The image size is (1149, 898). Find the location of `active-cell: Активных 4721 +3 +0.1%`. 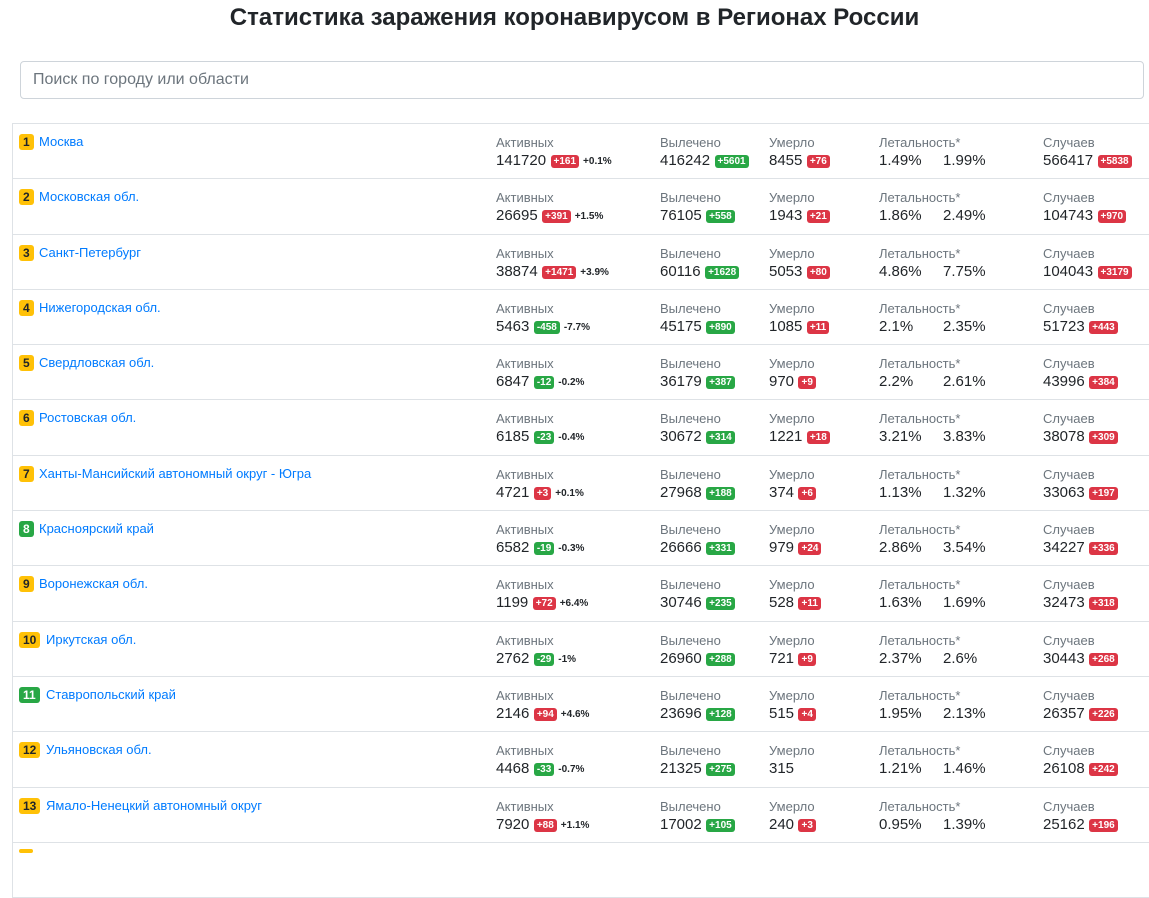

active-cell: Активных 4721 +3 +0.1% is located at coordinates (540, 485).